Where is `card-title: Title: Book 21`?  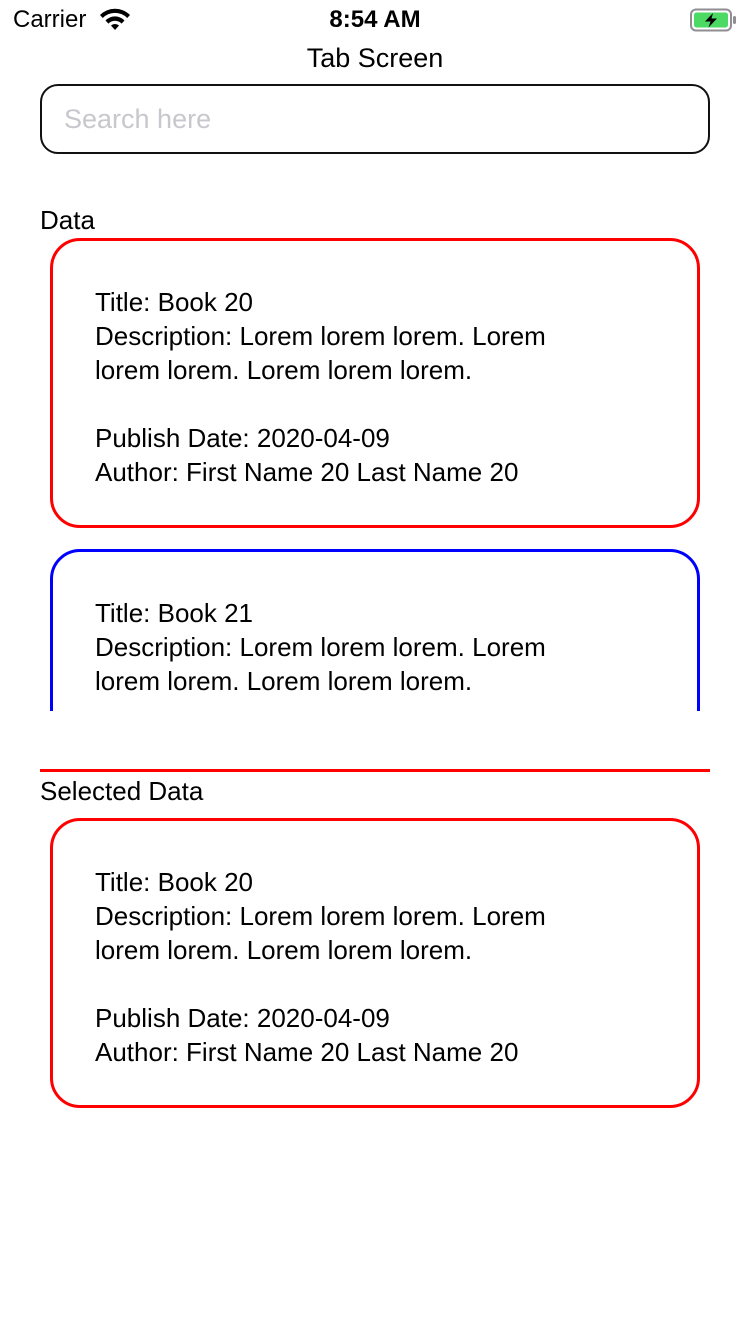
card-title: Title: Book 21 is located at coordinates (174, 613).